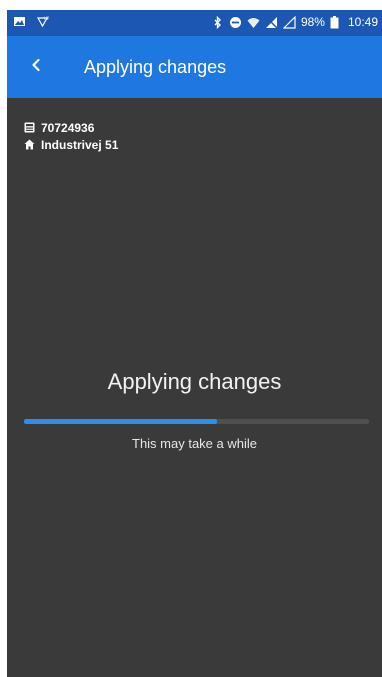 The width and height of the screenshot is (382, 677). Describe the element at coordinates (271, 22) in the screenshot. I see `signal-off-icon` at that location.